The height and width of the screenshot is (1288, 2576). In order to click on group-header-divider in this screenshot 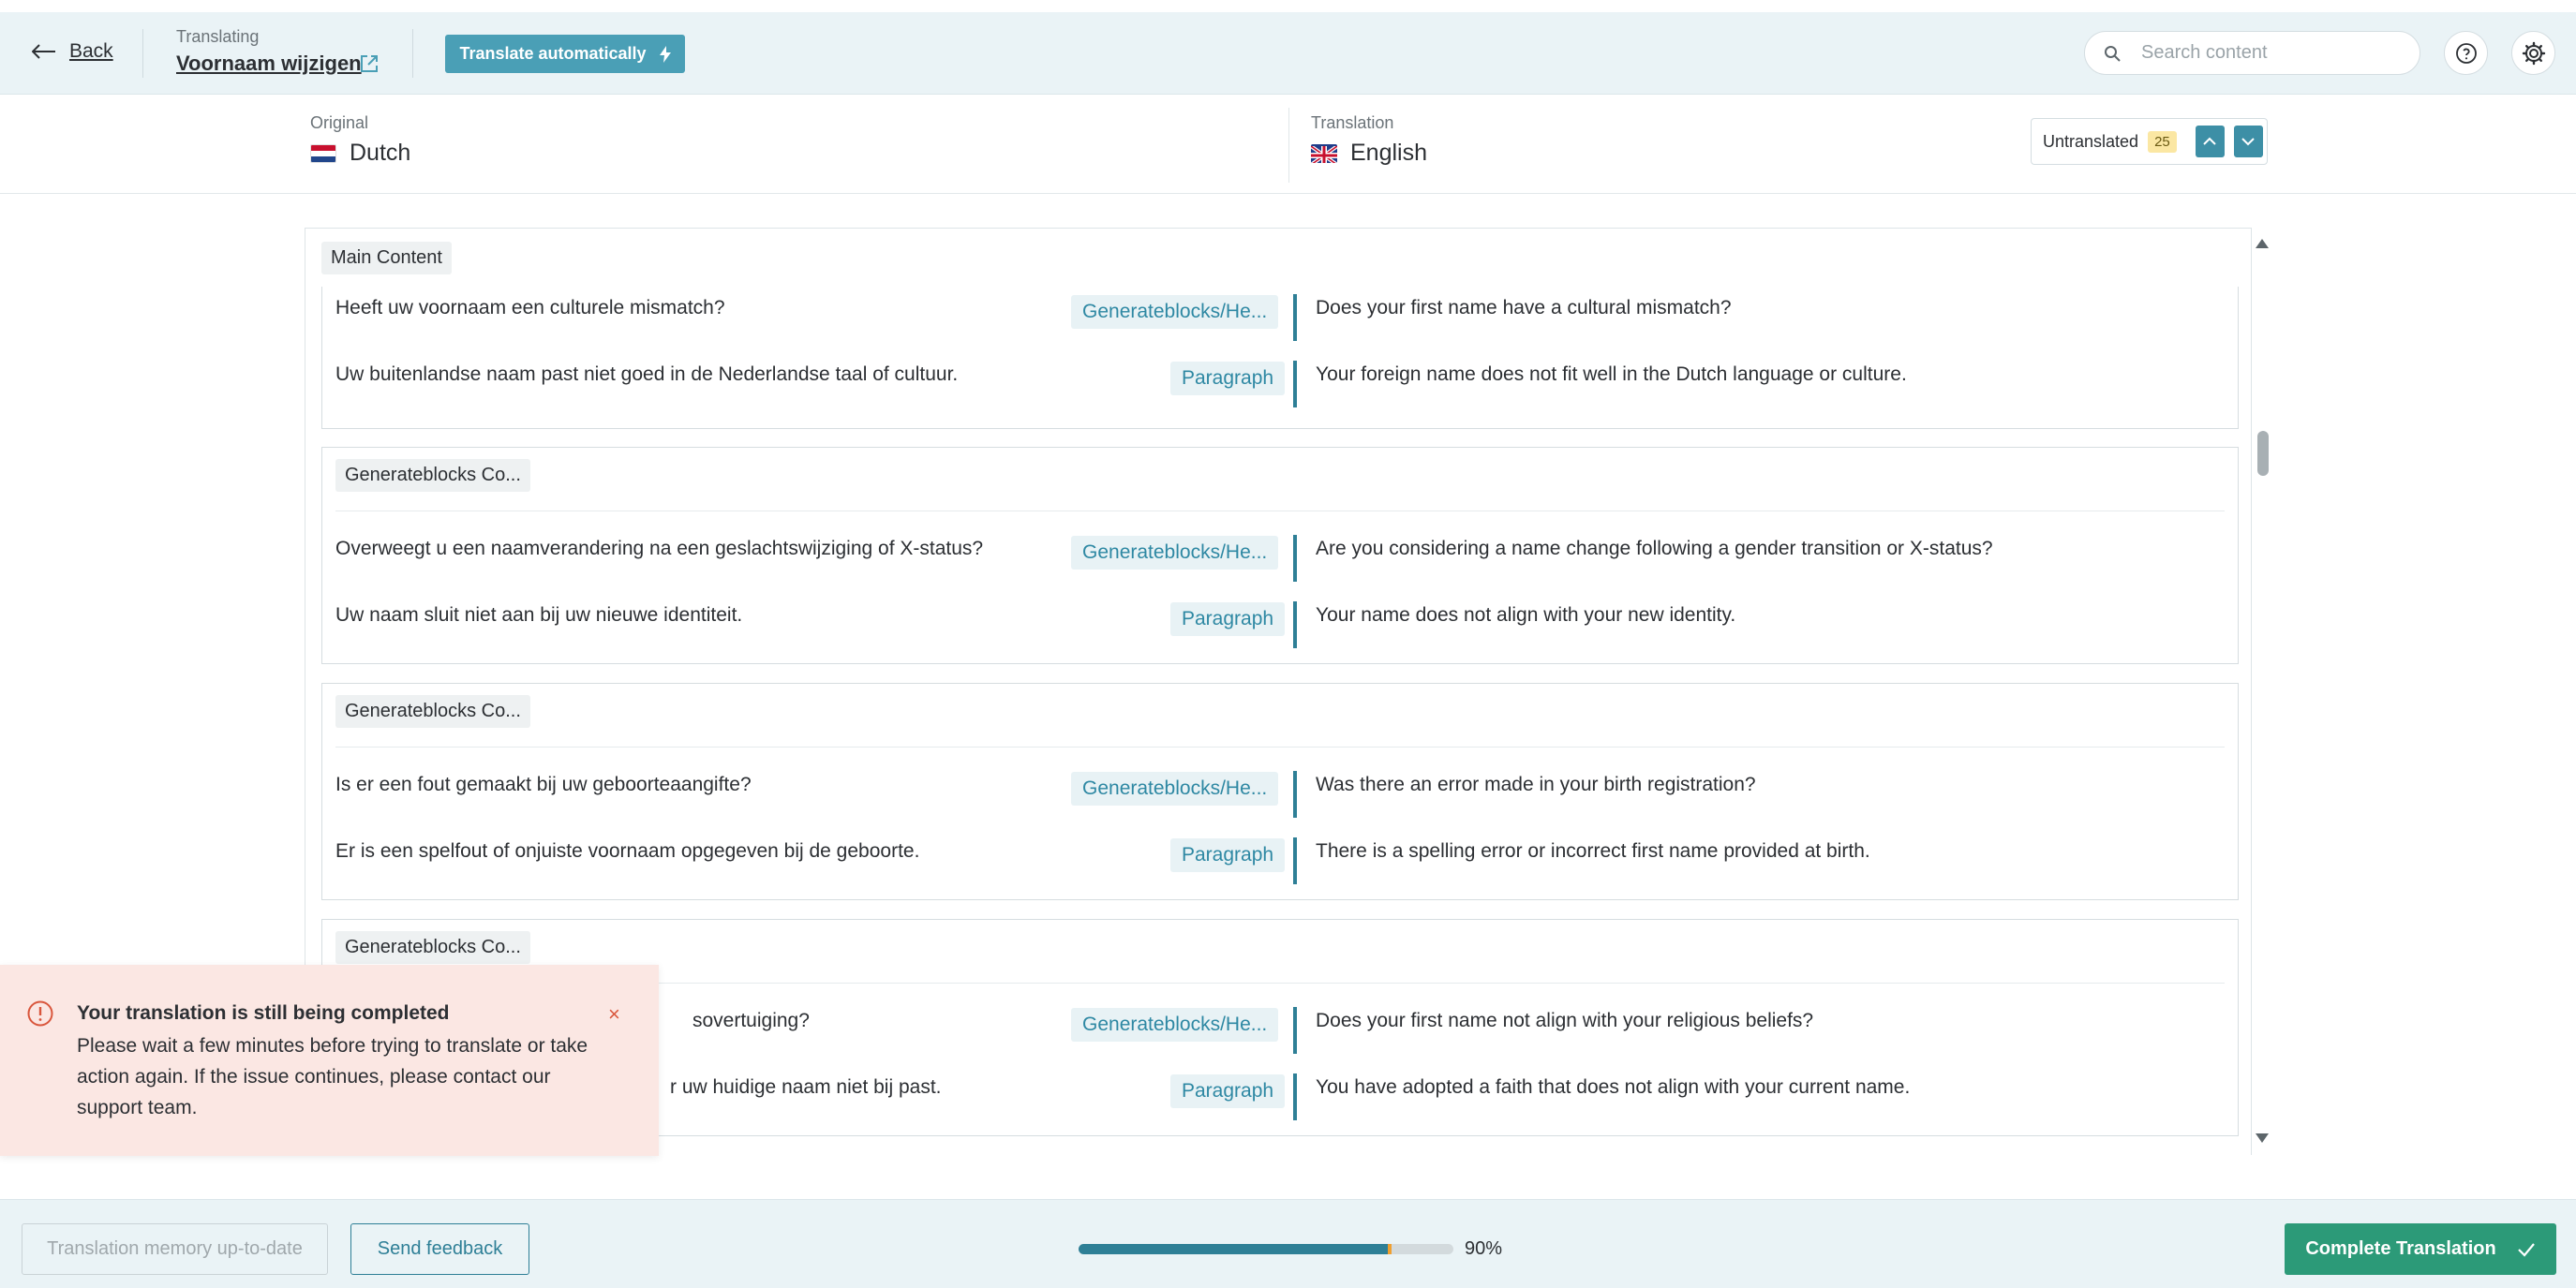, I will do `click(1280, 747)`.